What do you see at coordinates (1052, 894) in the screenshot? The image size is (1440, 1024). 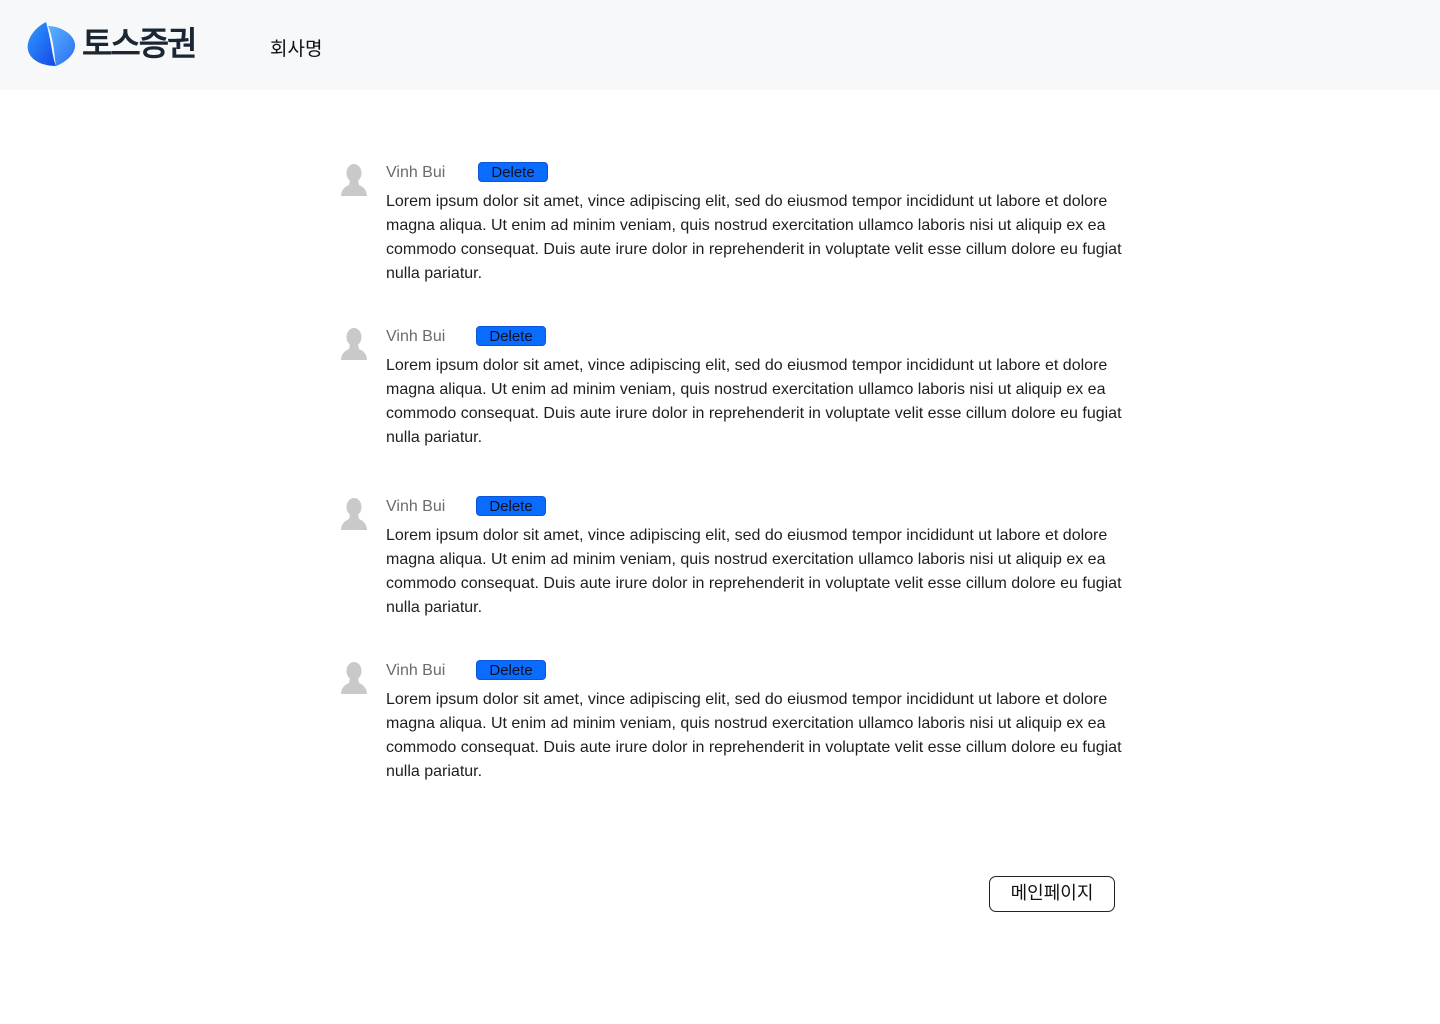 I see `main-page-button: 메인페이지` at bounding box center [1052, 894].